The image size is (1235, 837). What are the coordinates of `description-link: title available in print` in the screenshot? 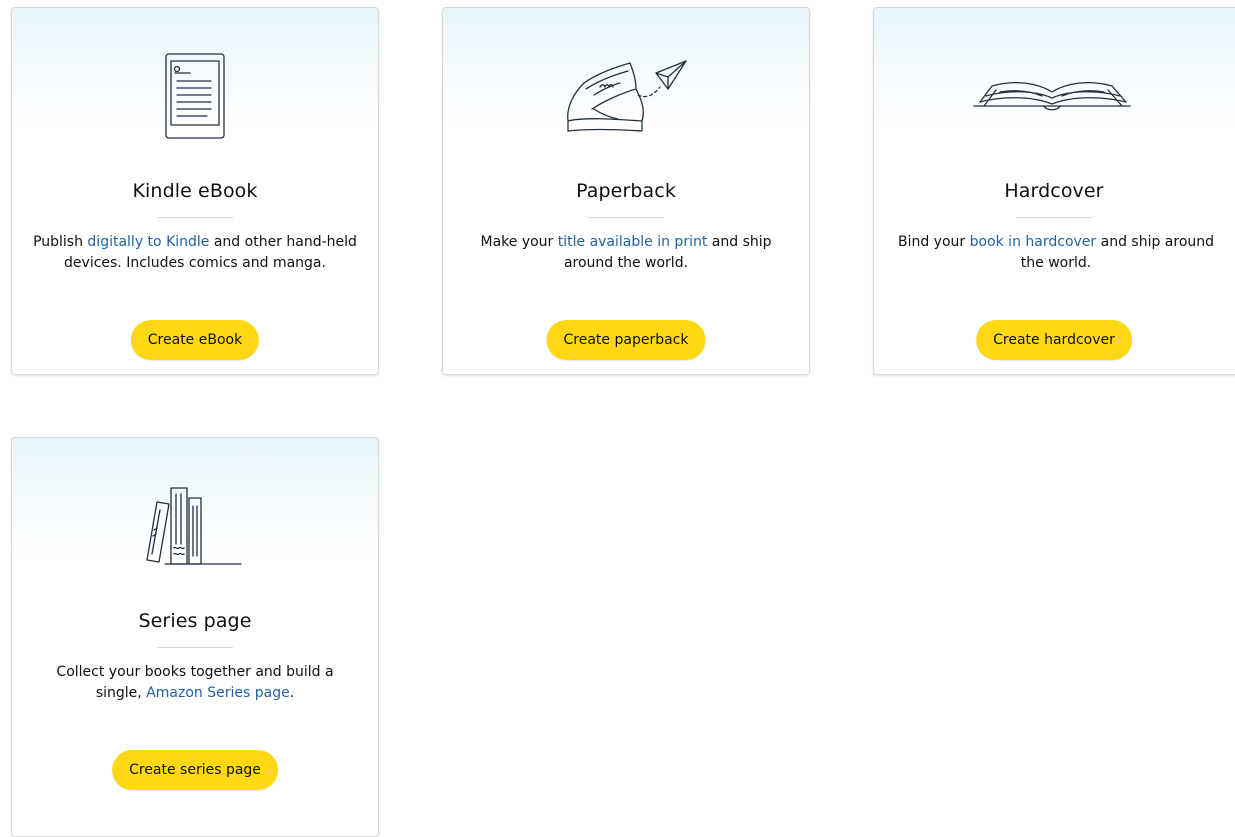 It's located at (633, 242).